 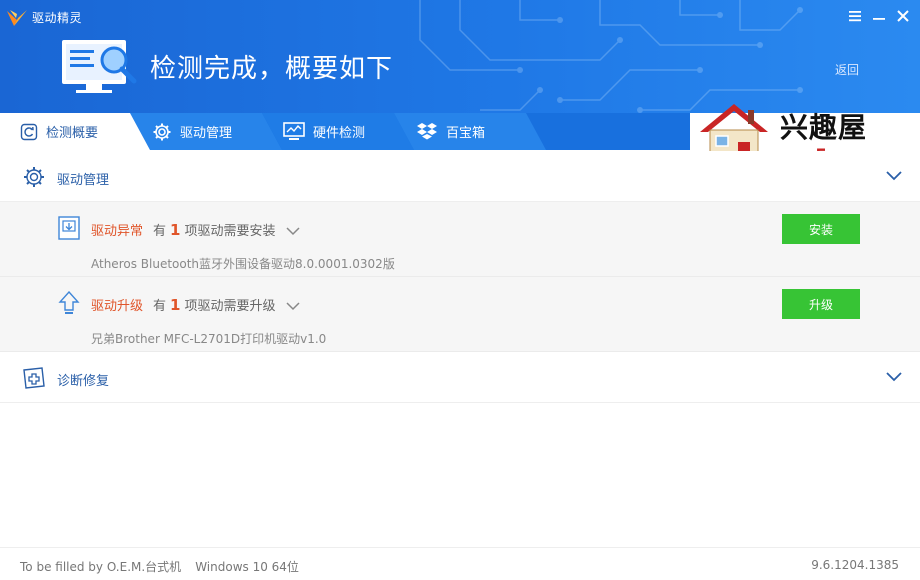 What do you see at coordinates (209, 339) in the screenshot?
I see `item-detail: 兄弟Brother MFC-L2701D打印机驱动v1.0` at bounding box center [209, 339].